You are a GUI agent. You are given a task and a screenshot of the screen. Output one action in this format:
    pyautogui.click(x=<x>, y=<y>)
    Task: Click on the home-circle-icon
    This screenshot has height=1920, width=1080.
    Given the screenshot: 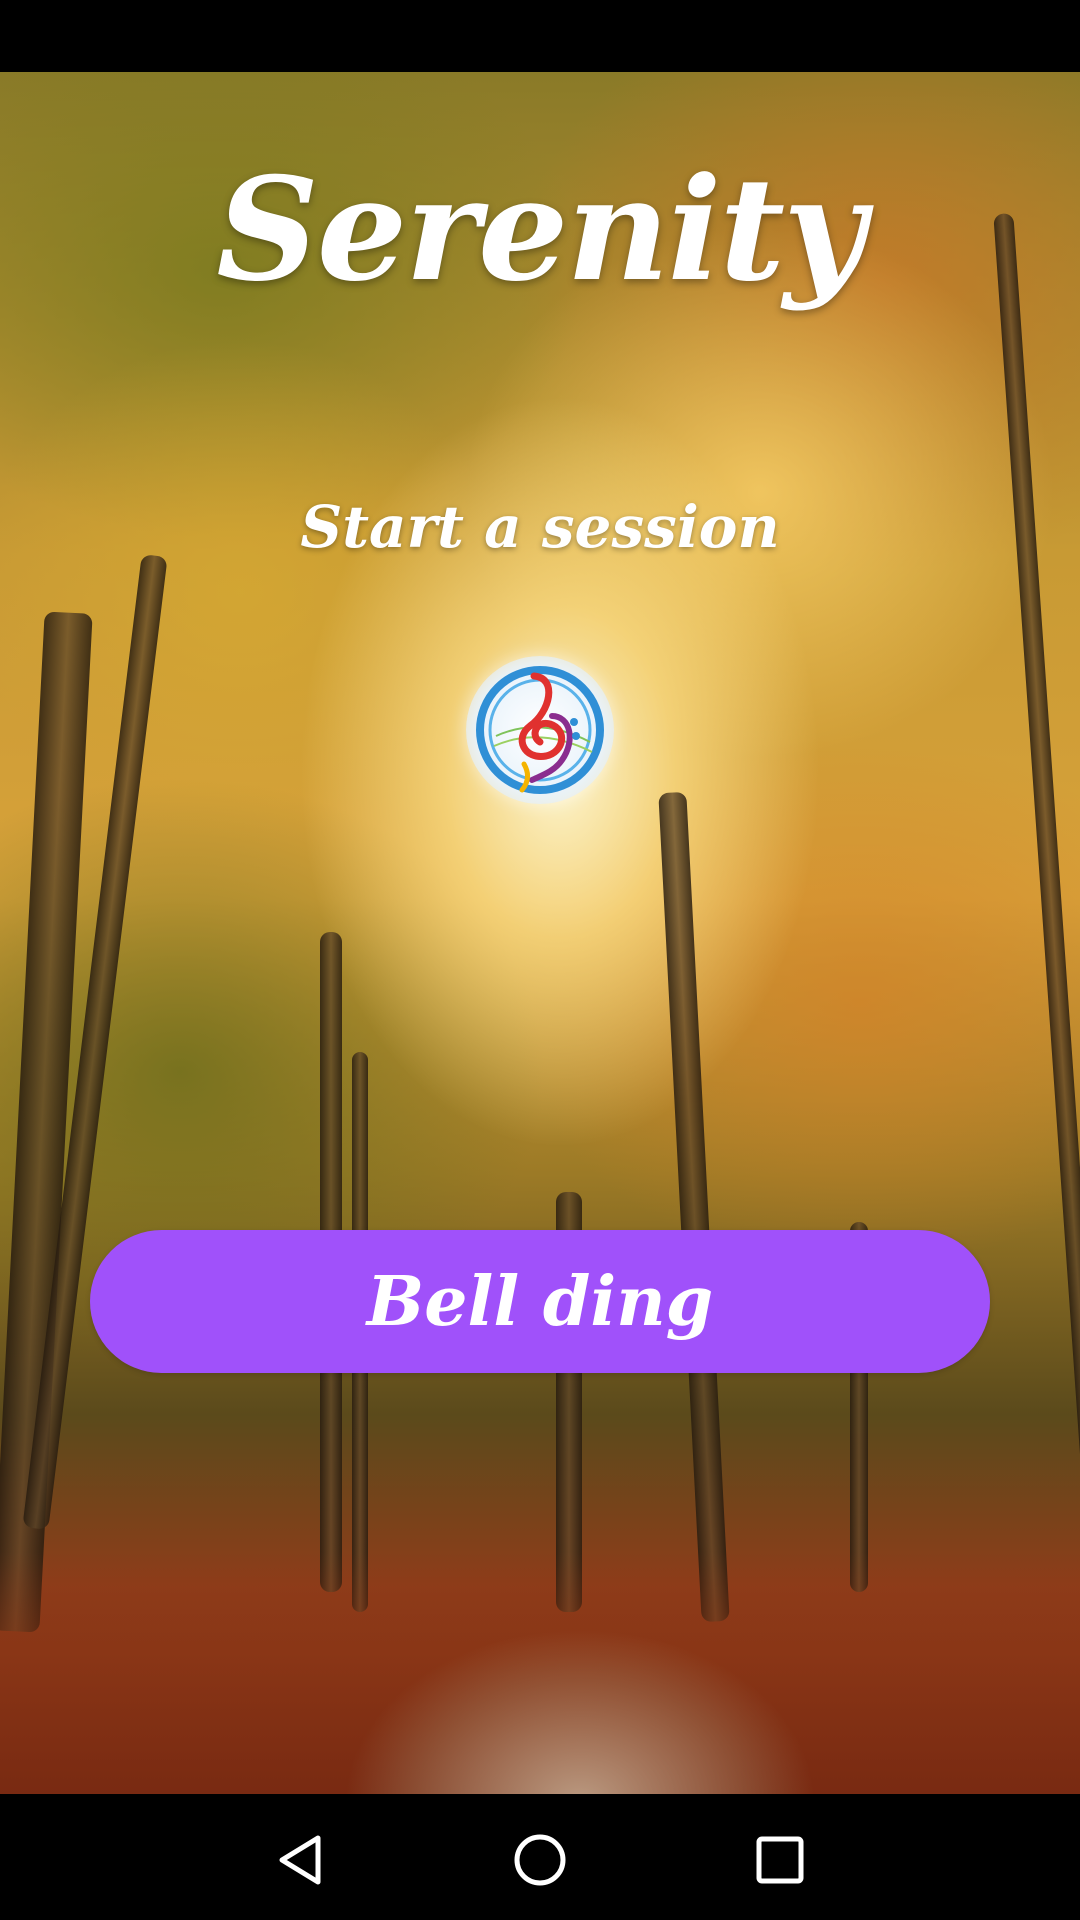 What is the action you would take?
    pyautogui.click(x=540, y=1860)
    